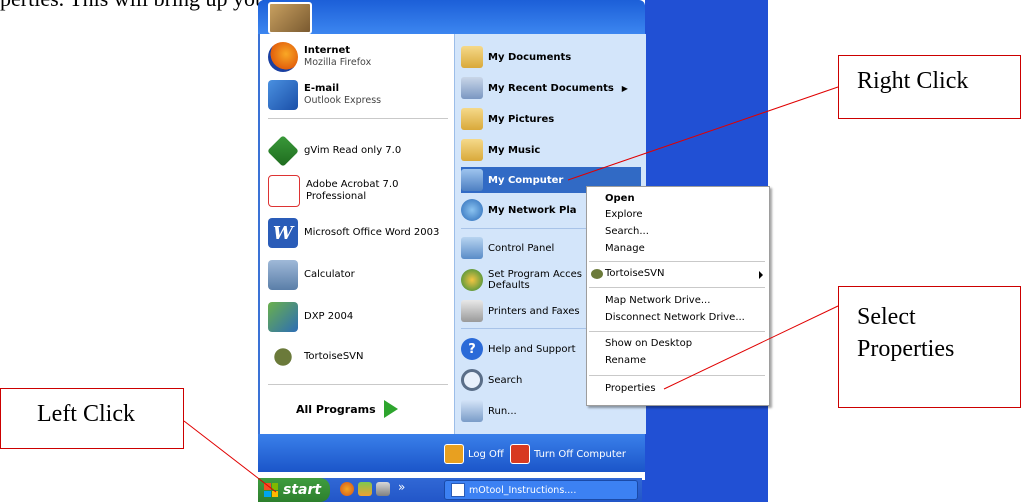 This screenshot has height=502, width=1021. What do you see at coordinates (913, 81) in the screenshot?
I see `callout-right-click-text: Right Click` at bounding box center [913, 81].